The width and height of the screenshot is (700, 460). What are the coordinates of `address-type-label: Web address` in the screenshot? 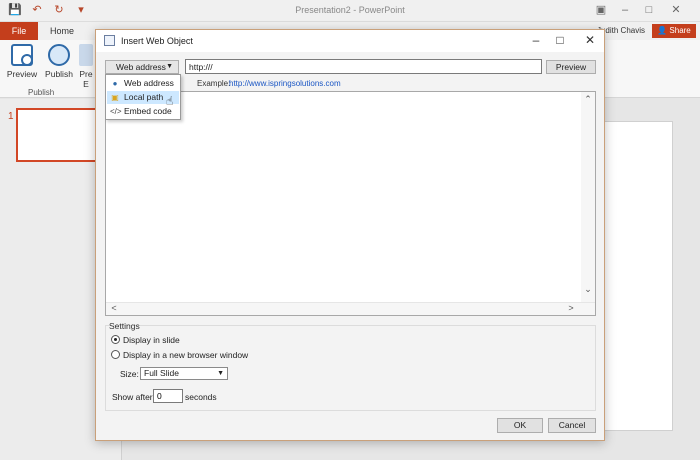 It's located at (141, 67).